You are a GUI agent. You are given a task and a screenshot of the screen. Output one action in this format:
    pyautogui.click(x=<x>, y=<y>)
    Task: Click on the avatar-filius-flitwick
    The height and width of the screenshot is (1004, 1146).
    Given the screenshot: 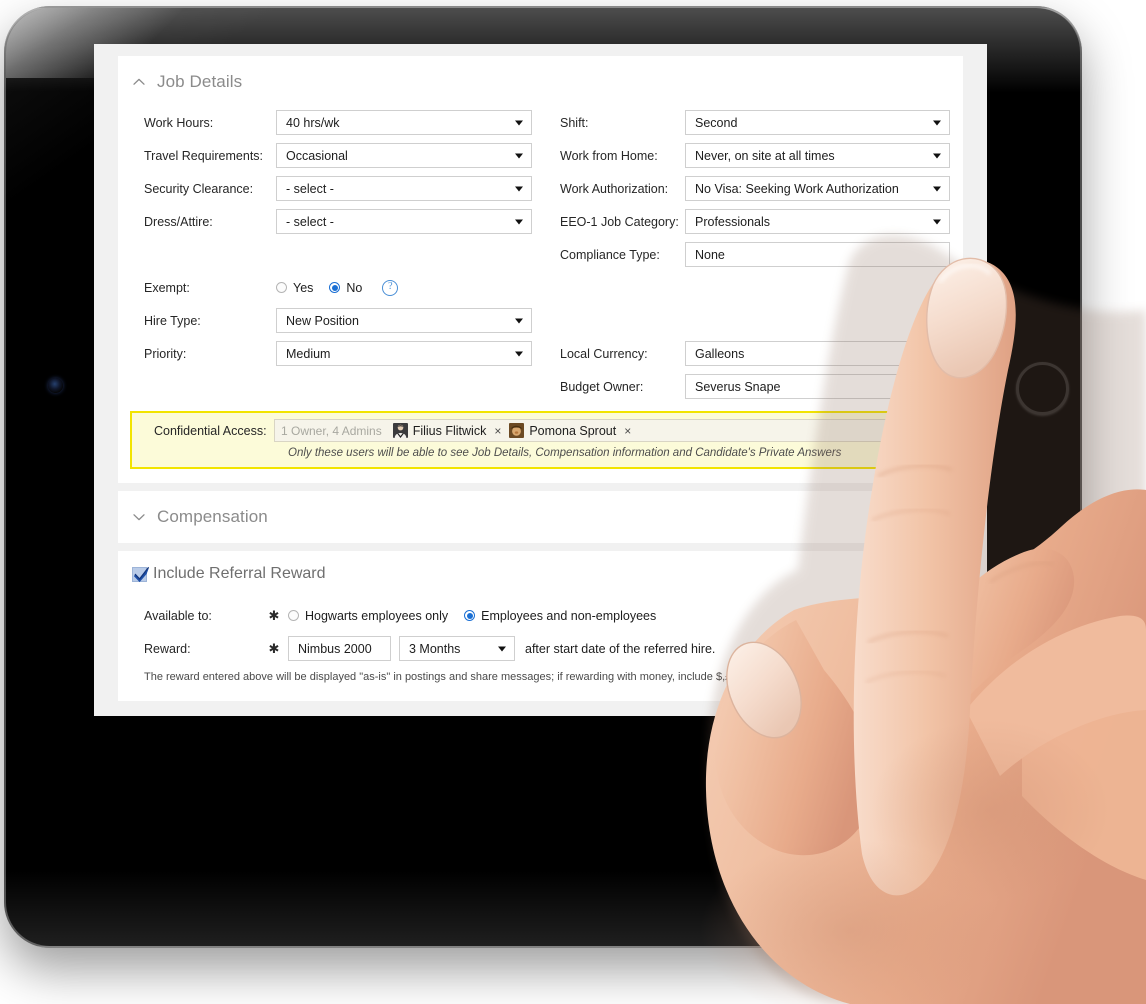 What is the action you would take?
    pyautogui.click(x=400, y=430)
    